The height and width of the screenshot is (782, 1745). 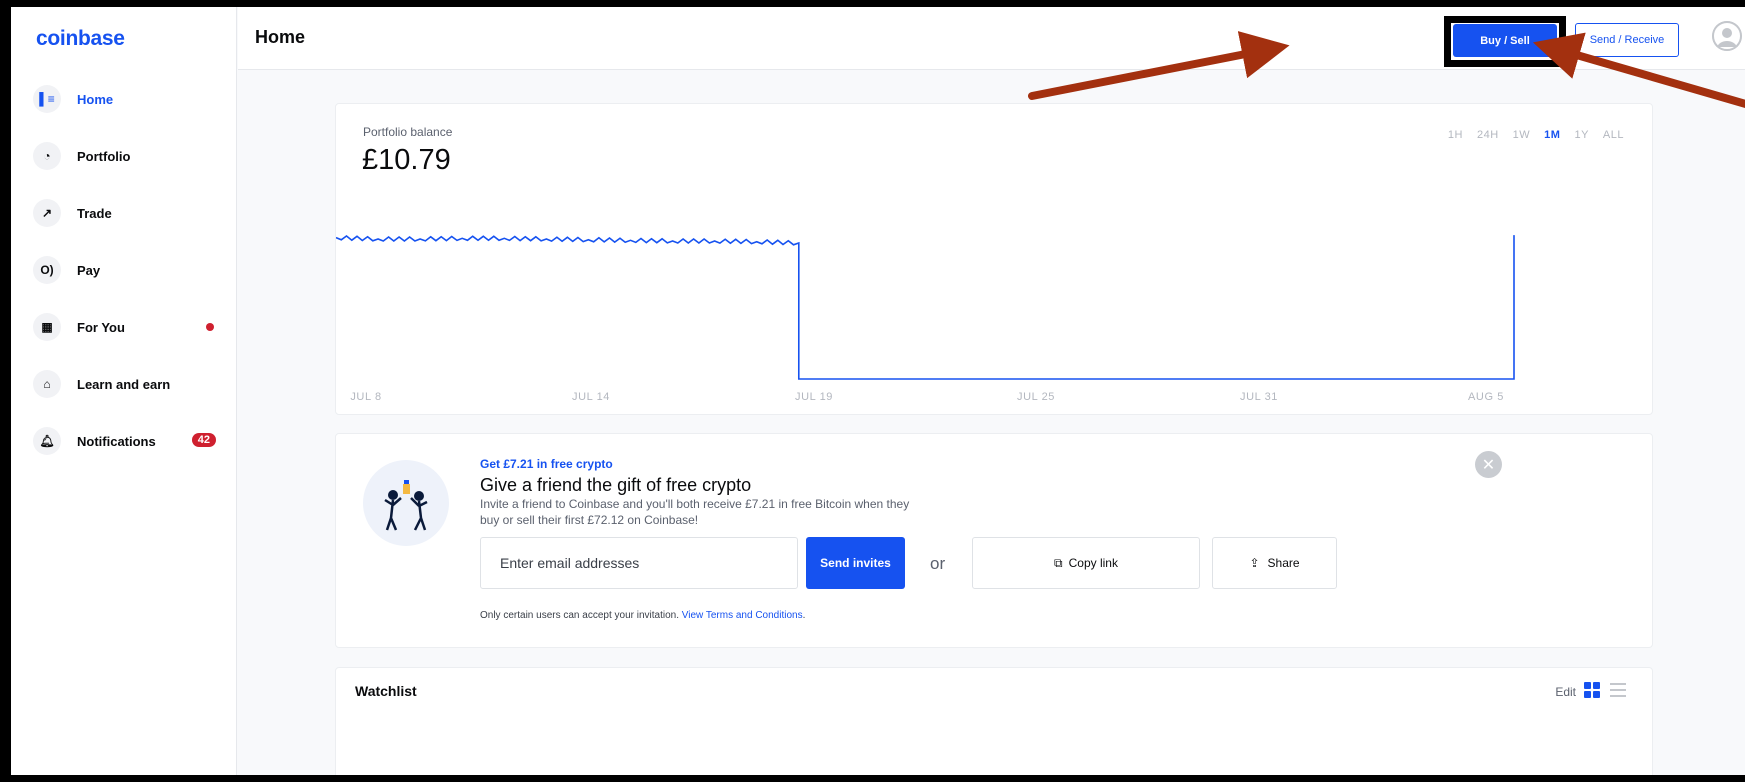 What do you see at coordinates (130, 327) in the screenshot?
I see `sidebar-item-for-you: ▦ For You` at bounding box center [130, 327].